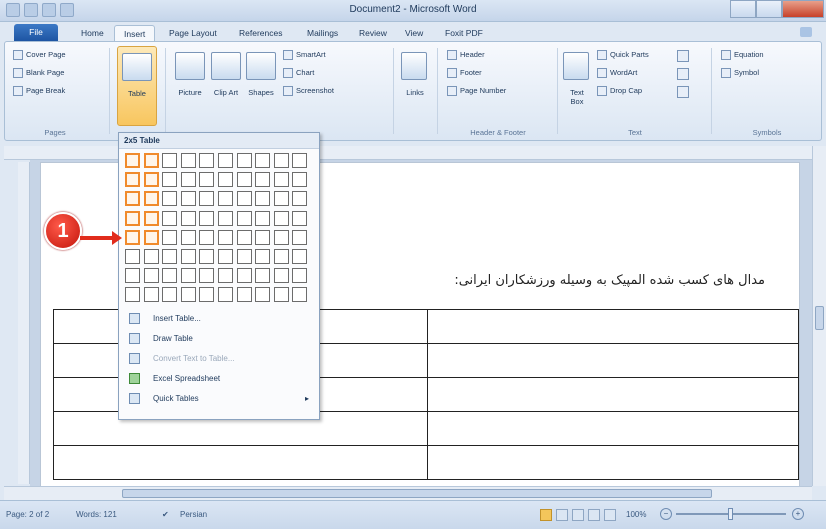 The height and width of the screenshot is (529, 826). Describe the element at coordinates (617, 73) in the screenshot. I see `wordart-button: WordArt` at that location.